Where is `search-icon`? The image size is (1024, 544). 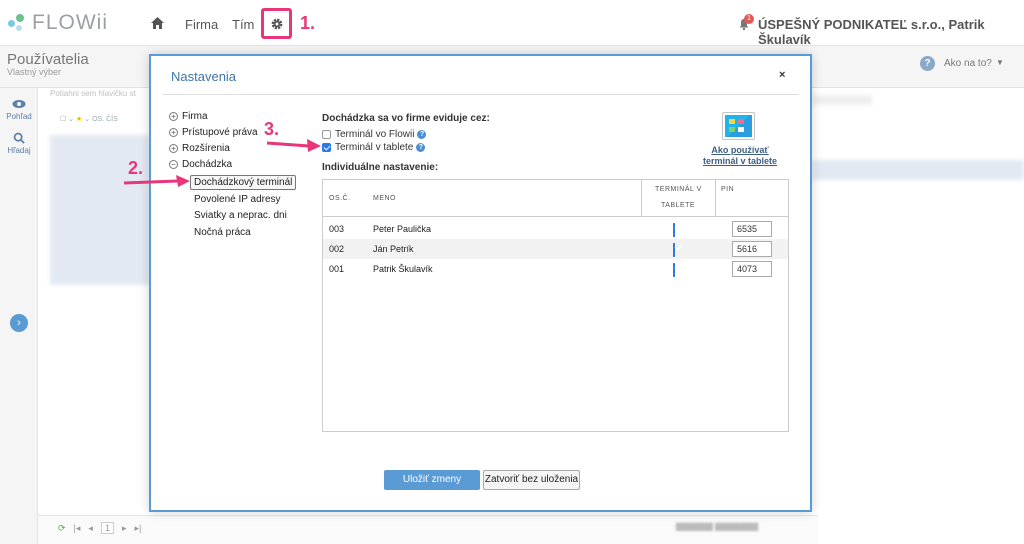 search-icon is located at coordinates (19, 138).